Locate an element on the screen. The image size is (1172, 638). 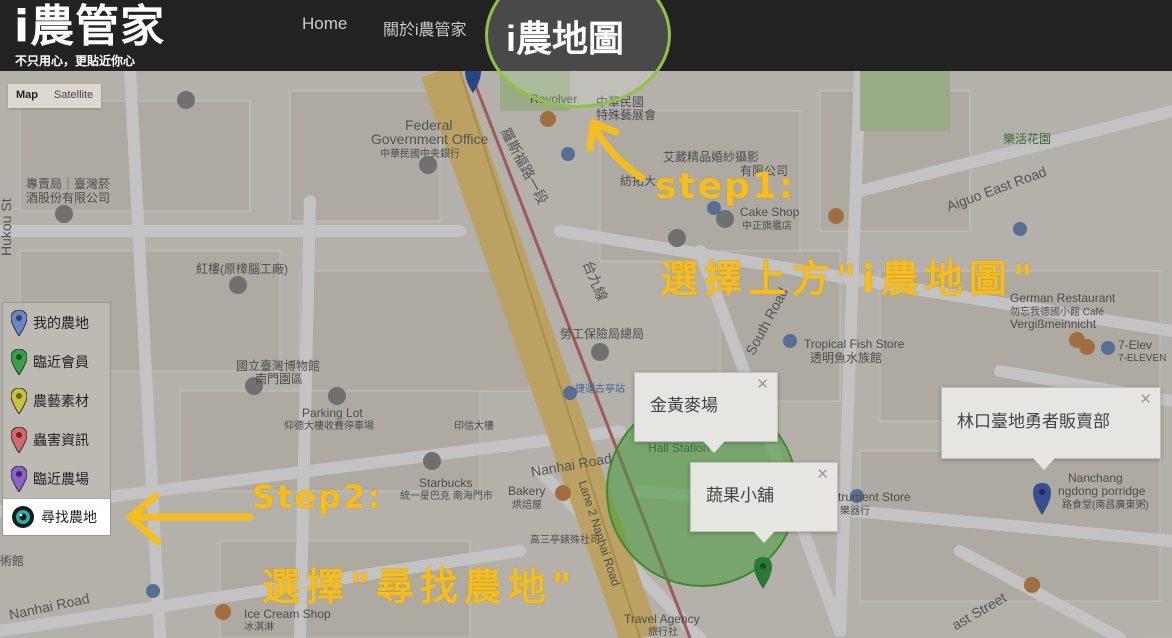
poi-label: Government Office is located at coordinates (430, 139).